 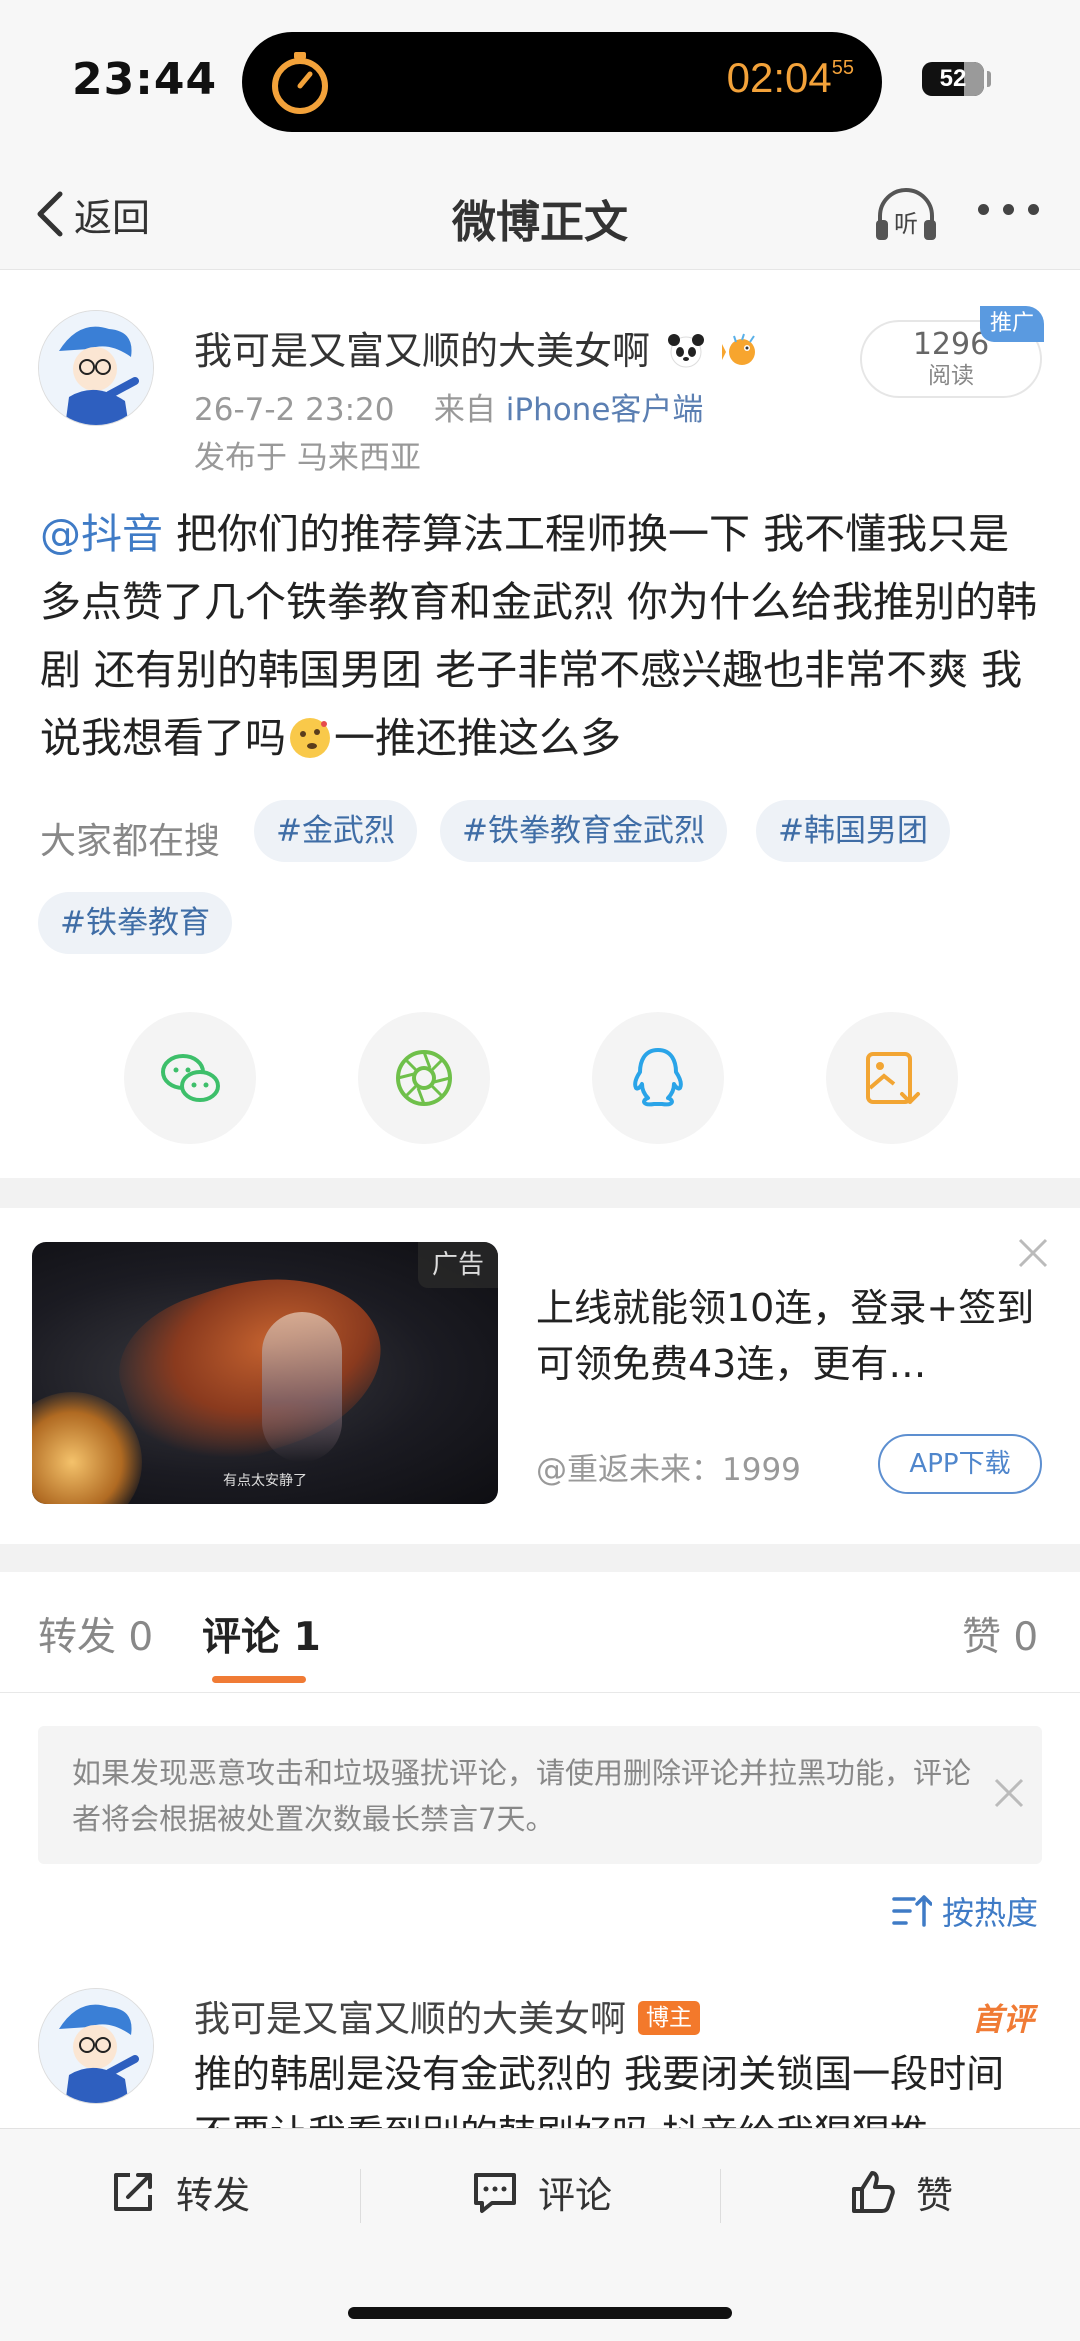 I want to click on mention-link: @抖音, so click(x=101, y=534).